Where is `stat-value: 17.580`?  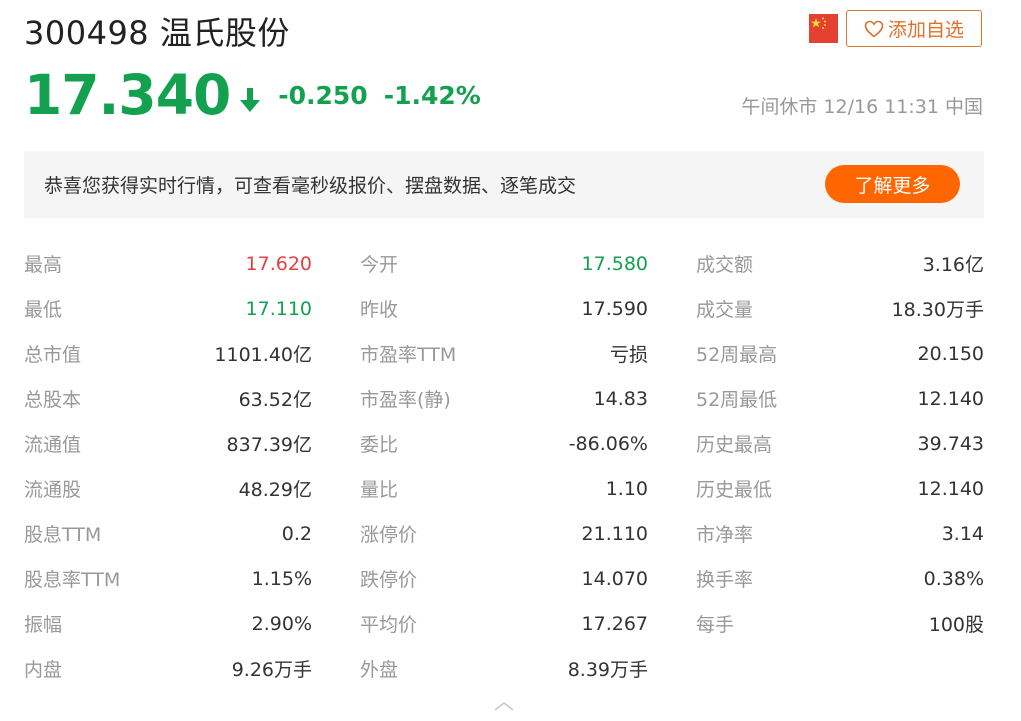 stat-value: 17.580 is located at coordinates (614, 263).